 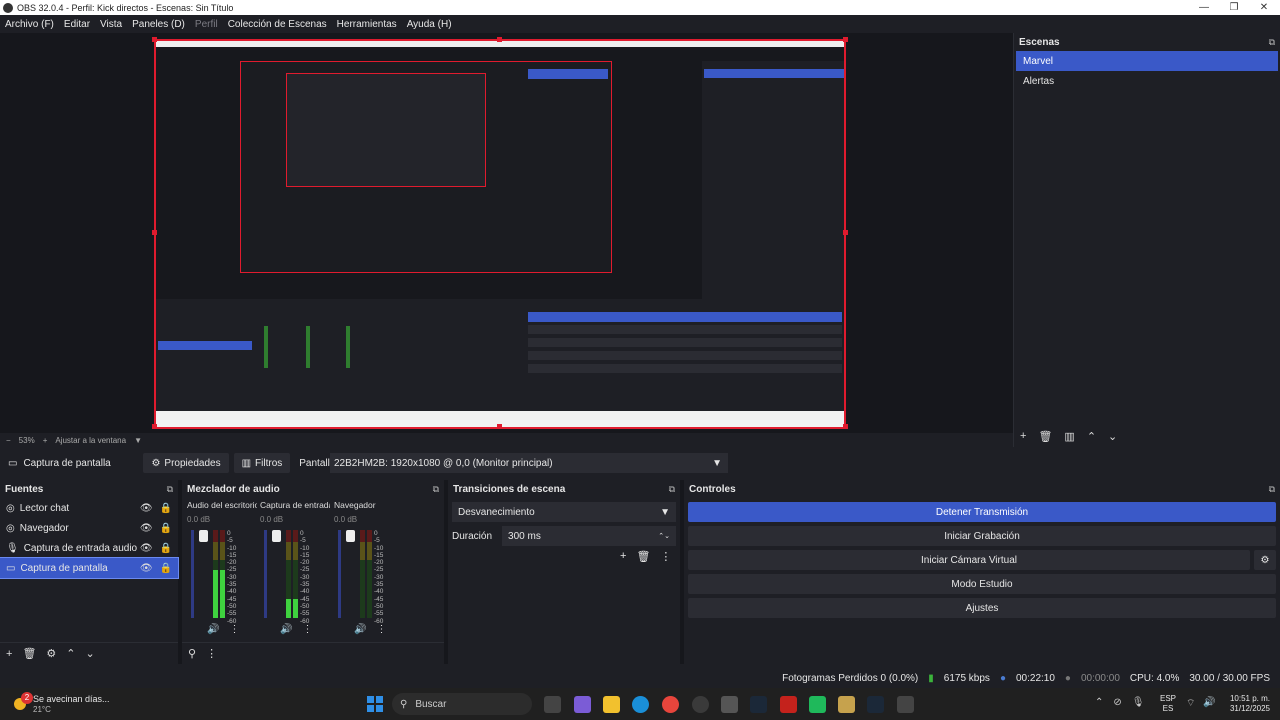 What do you see at coordinates (582, 704) in the screenshot?
I see `copilot-icon` at bounding box center [582, 704].